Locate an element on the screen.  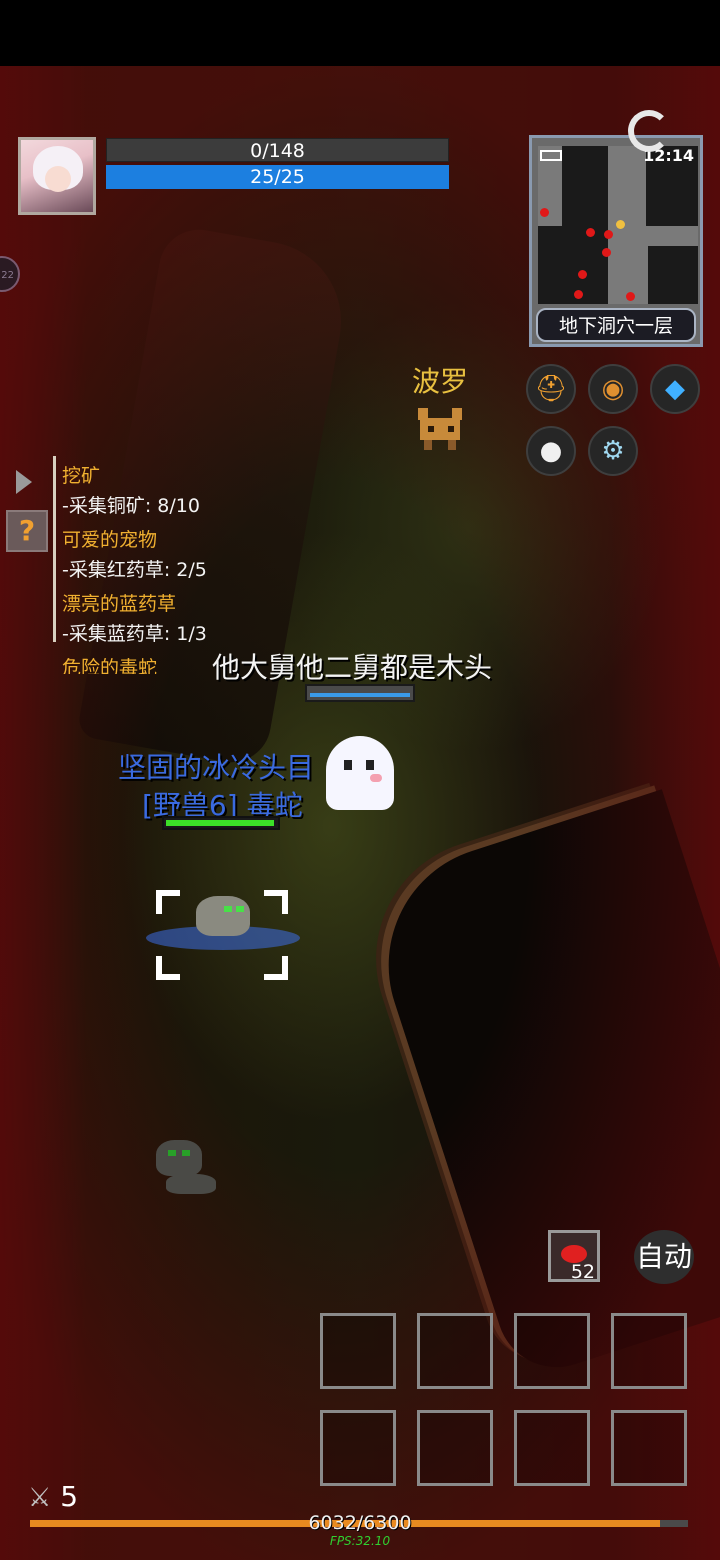
location-name: 地下洞穴一层 is located at coordinates (616, 325).